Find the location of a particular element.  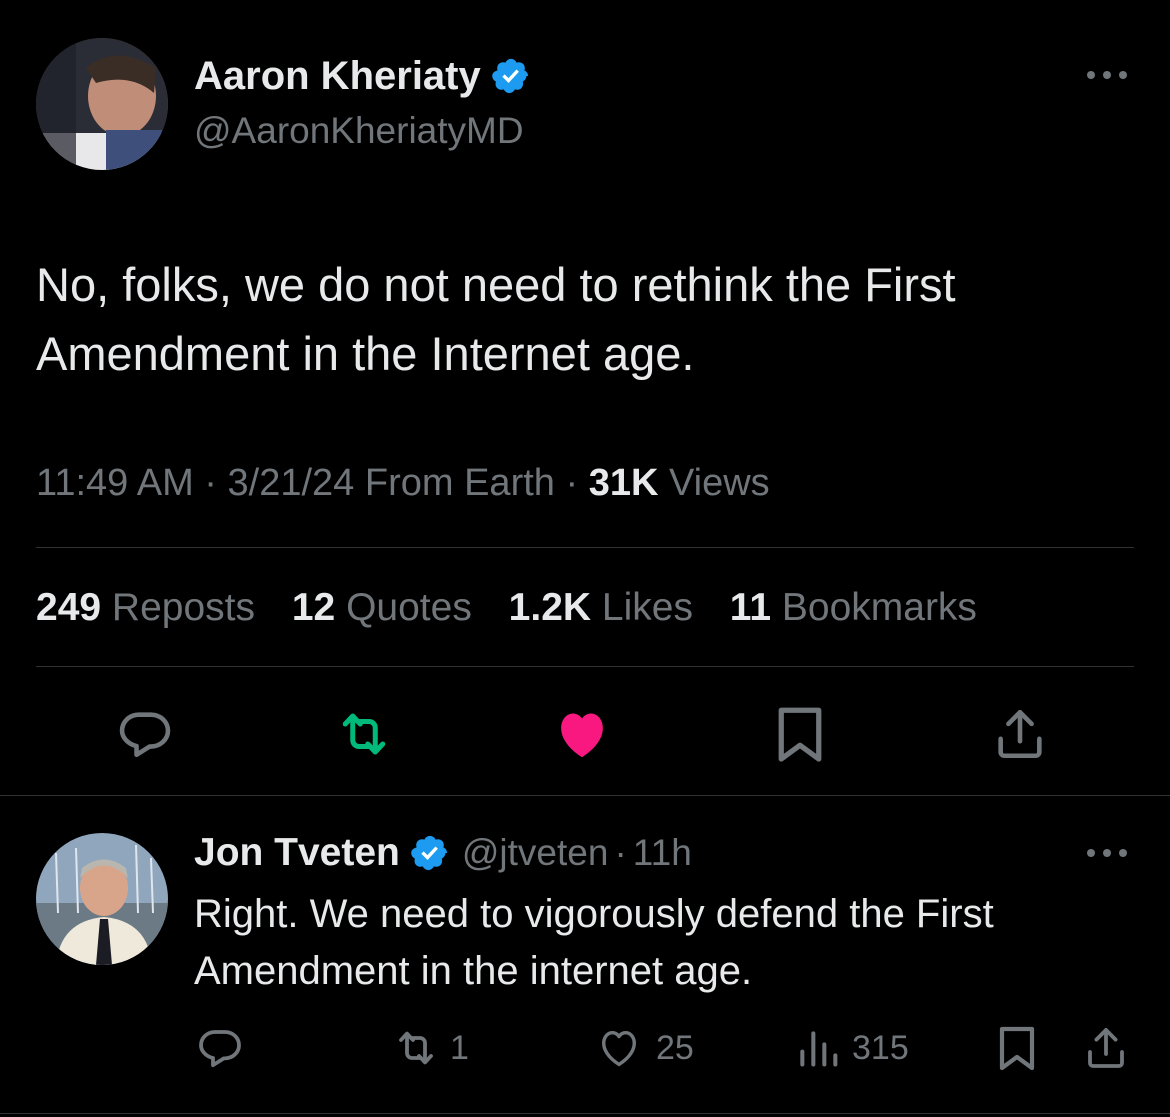

views-label: Views is located at coordinates (719, 483).